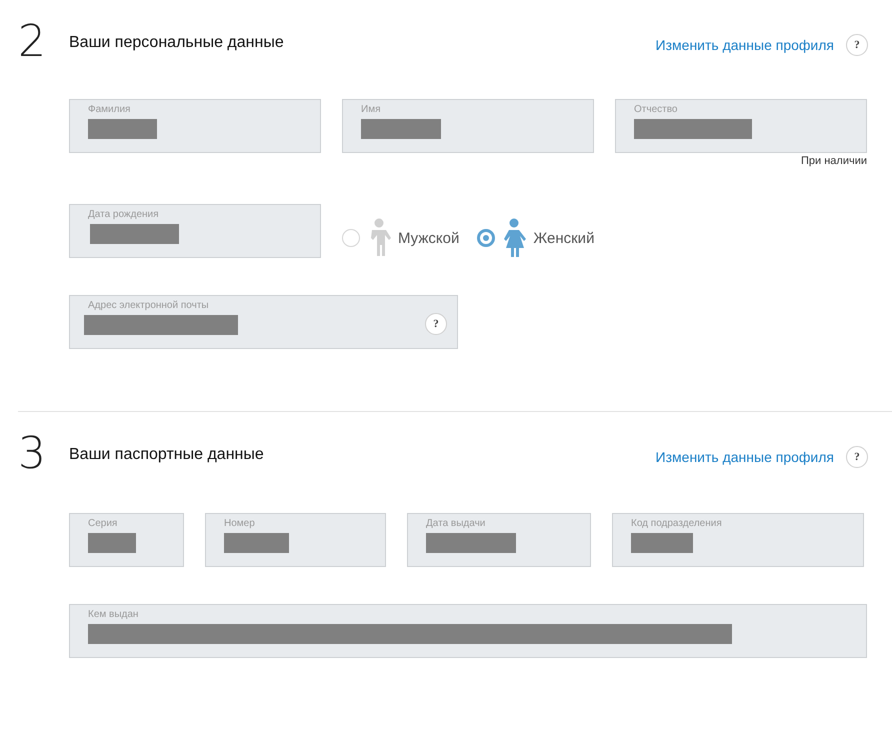  Describe the element at coordinates (295, 540) in the screenshot. I see `input-field: Номер` at that location.